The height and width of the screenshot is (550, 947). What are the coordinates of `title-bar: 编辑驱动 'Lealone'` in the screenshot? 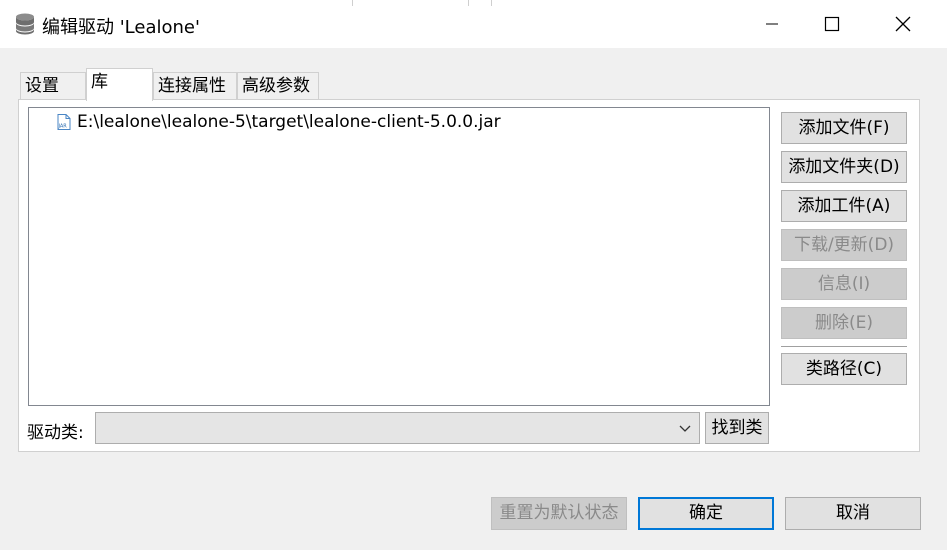 It's located at (473, 24).